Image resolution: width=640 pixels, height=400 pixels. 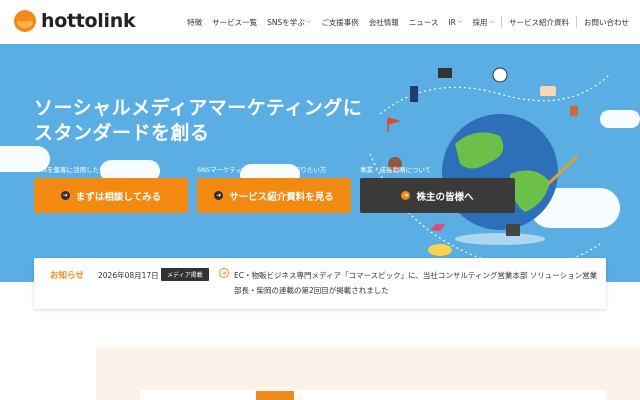 I want to click on nav-label: サービス一覧, so click(x=235, y=22).